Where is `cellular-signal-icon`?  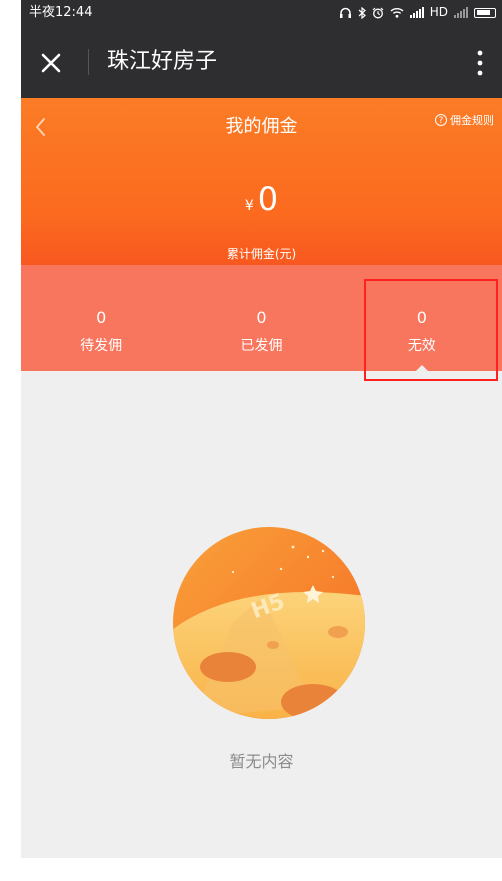 cellular-signal-icon is located at coordinates (416, 12).